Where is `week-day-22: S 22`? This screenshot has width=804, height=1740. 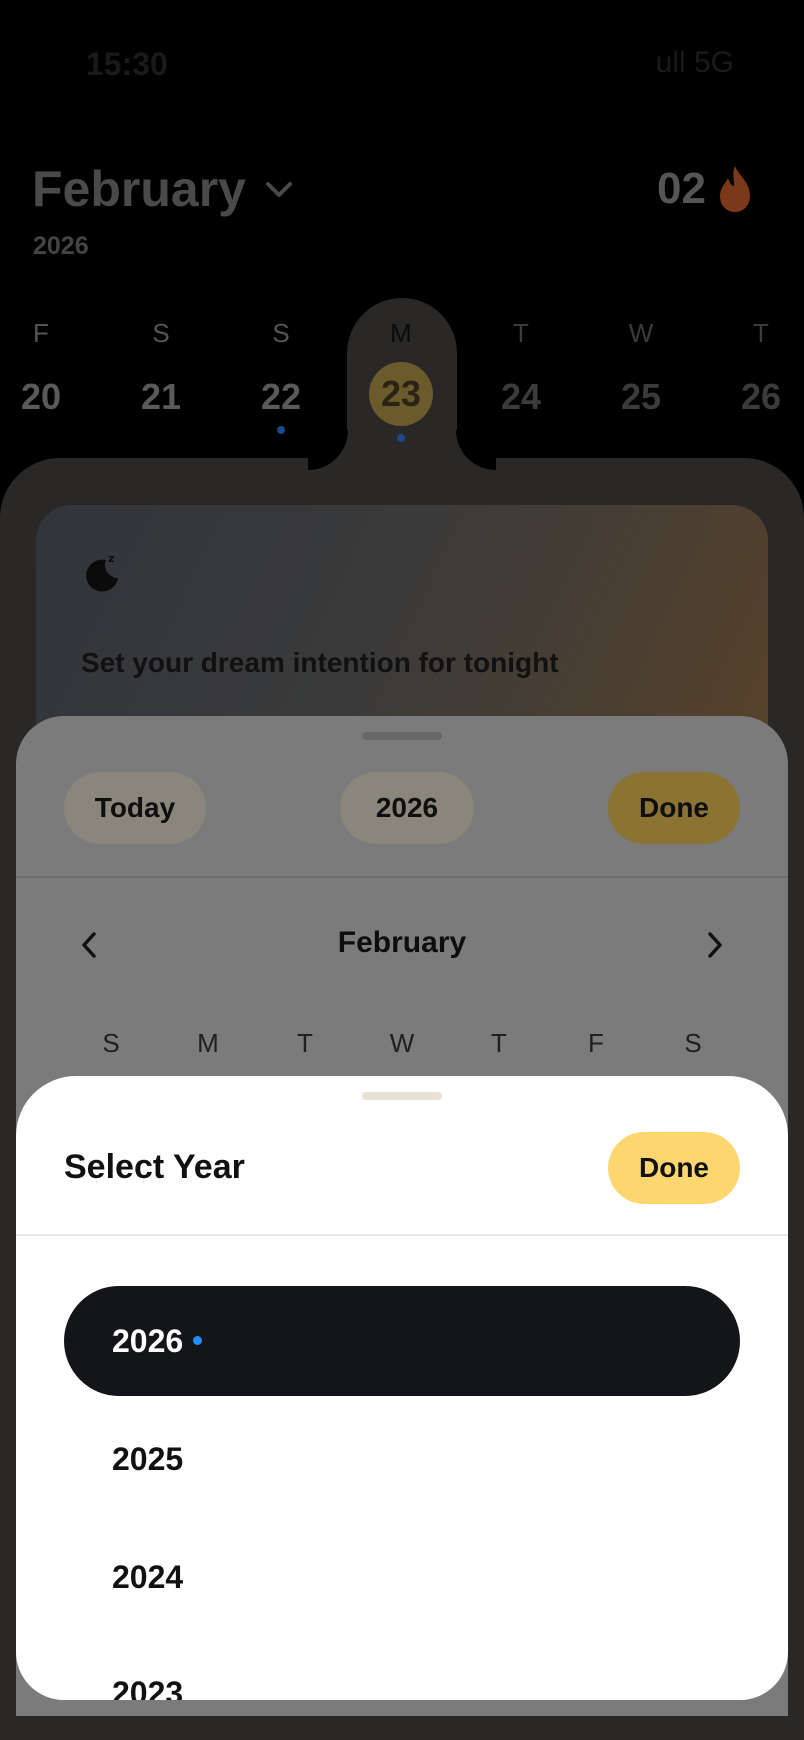
week-day-22: S 22 is located at coordinates (281, 376).